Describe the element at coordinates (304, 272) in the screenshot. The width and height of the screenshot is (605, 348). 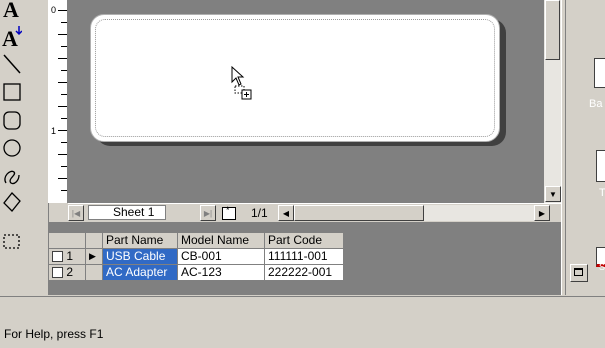
I see `cell-part-code: 222222-001` at that location.